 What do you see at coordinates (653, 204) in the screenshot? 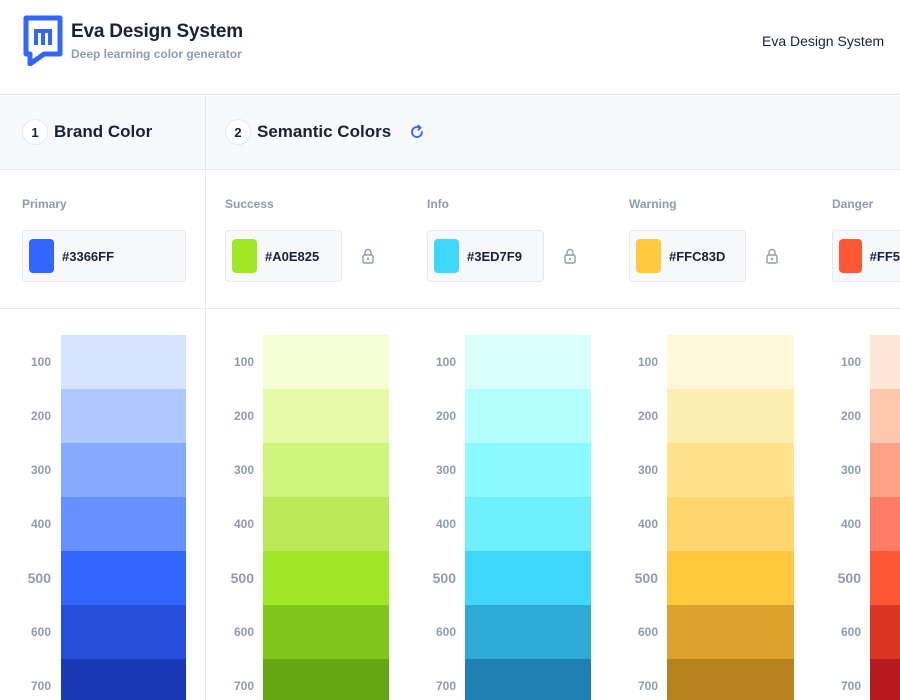
I see `color-name-warning: Warning` at bounding box center [653, 204].